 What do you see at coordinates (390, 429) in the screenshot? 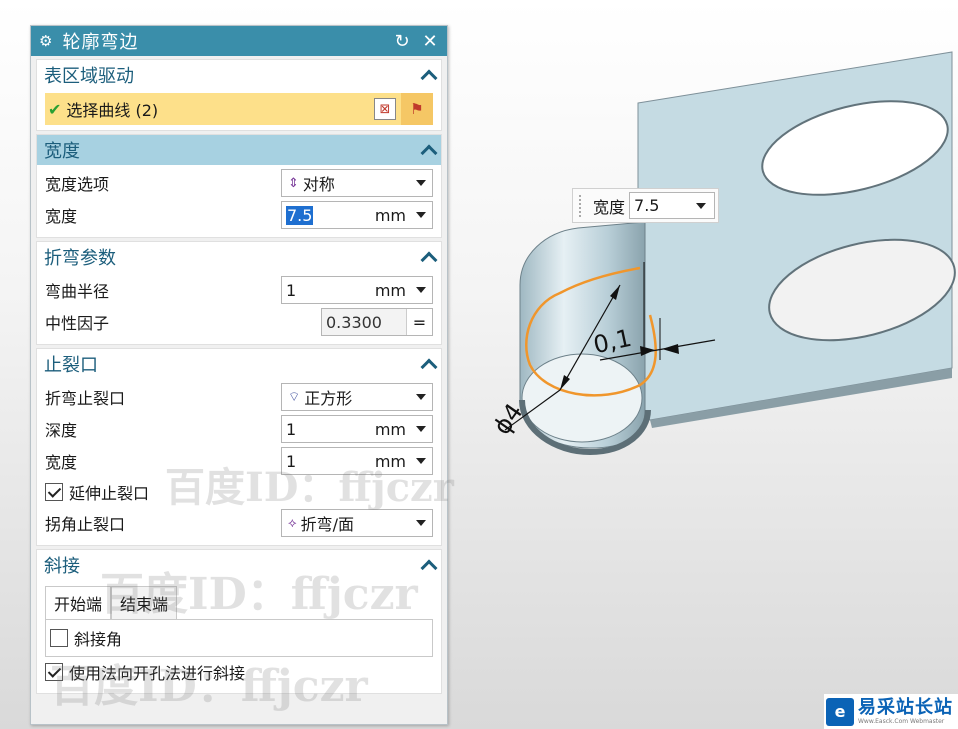
I see `depth-unit: mm` at bounding box center [390, 429].